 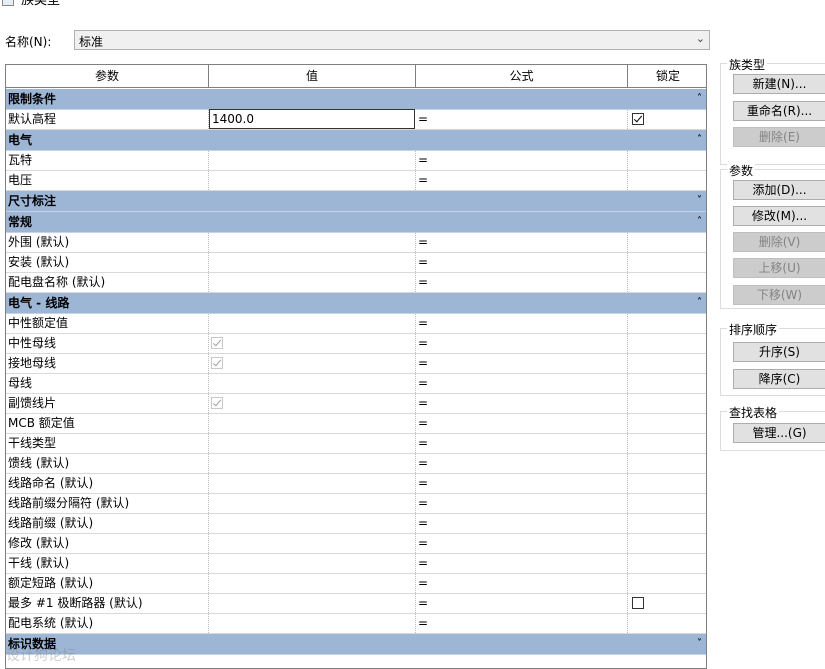 What do you see at coordinates (392, 40) in the screenshot?
I see `name-select: 标准 ⌄` at bounding box center [392, 40].